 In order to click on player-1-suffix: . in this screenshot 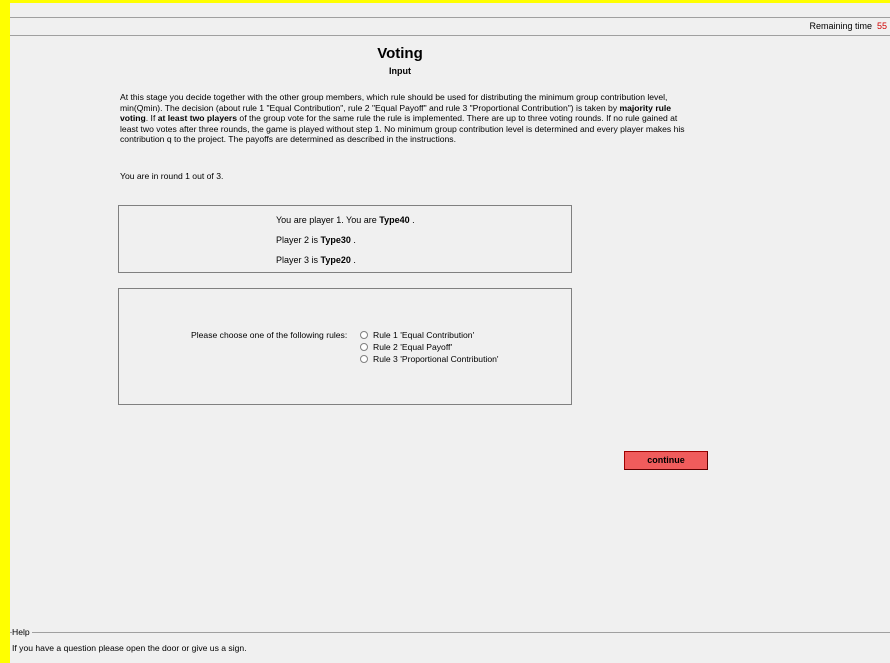, I will do `click(412, 220)`.